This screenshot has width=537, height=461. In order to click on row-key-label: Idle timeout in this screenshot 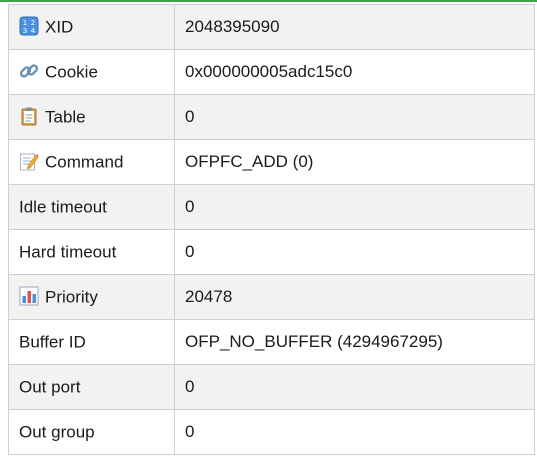, I will do `click(63, 207)`.